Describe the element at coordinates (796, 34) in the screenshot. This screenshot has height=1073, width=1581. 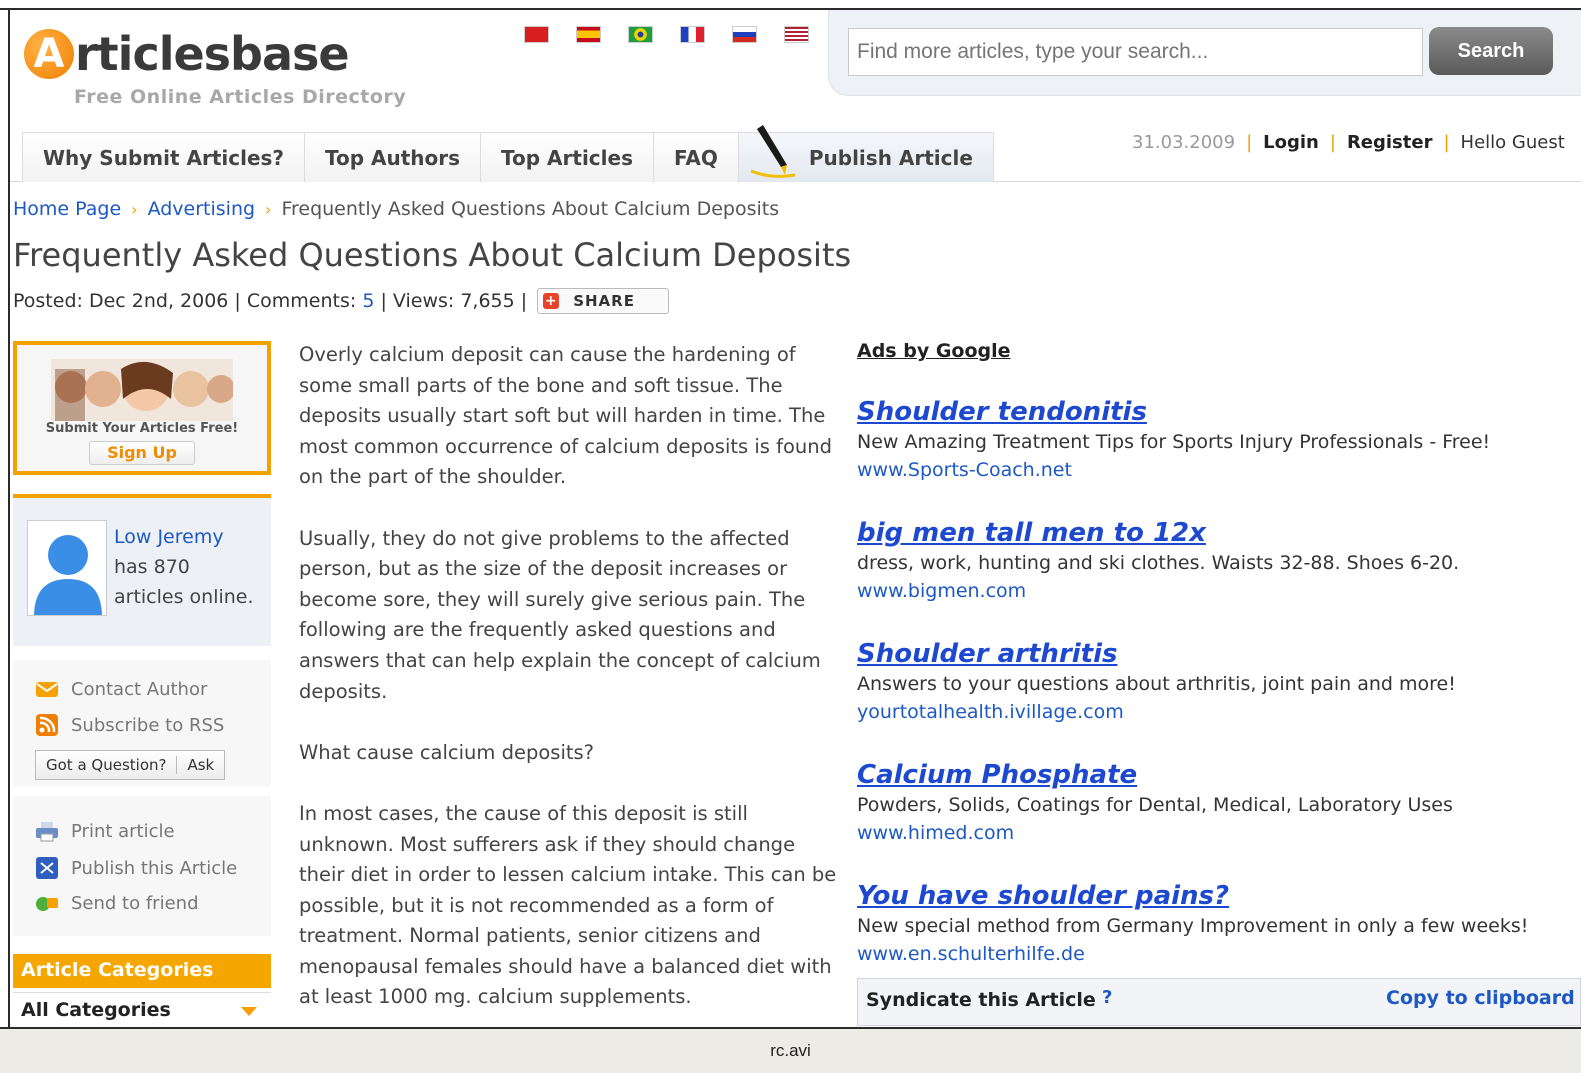
I see `usa-flag-icon` at that location.